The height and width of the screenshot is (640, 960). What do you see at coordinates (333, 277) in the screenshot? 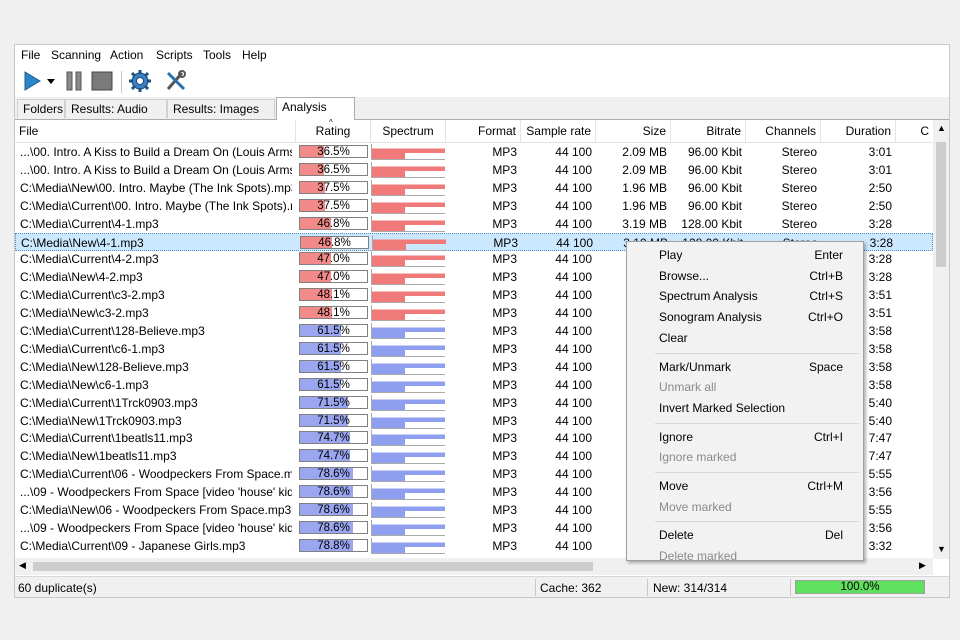
I see `rating-bar: 47.0%` at bounding box center [333, 277].